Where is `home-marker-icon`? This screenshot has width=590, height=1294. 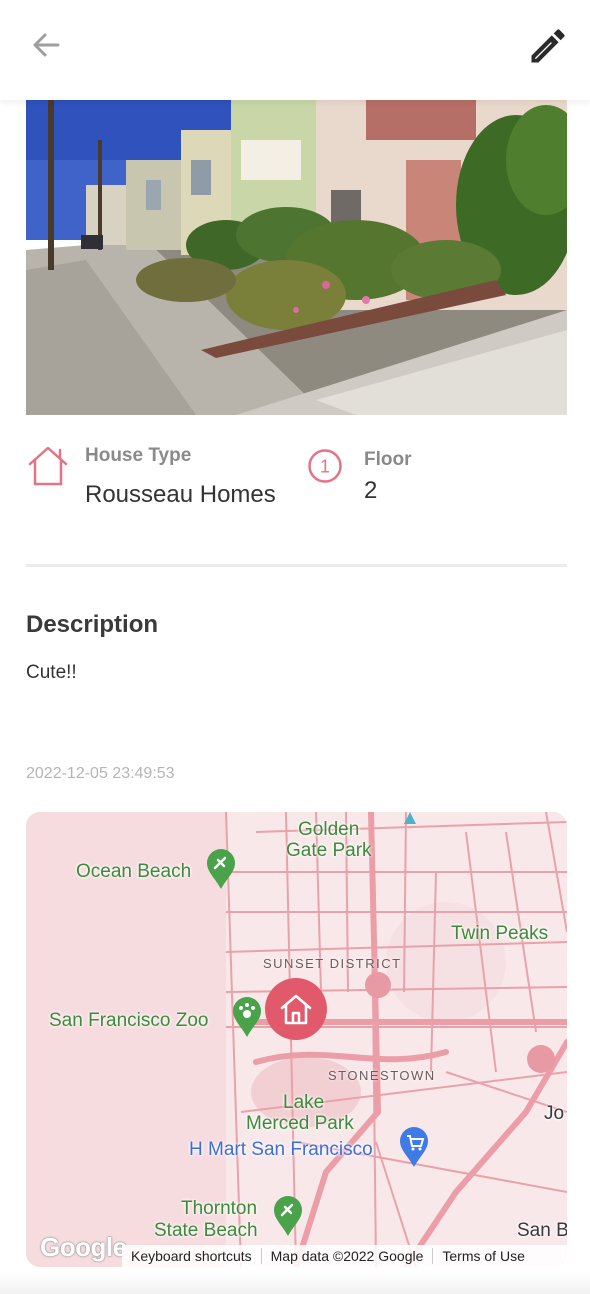
home-marker-icon is located at coordinates (296, 1009).